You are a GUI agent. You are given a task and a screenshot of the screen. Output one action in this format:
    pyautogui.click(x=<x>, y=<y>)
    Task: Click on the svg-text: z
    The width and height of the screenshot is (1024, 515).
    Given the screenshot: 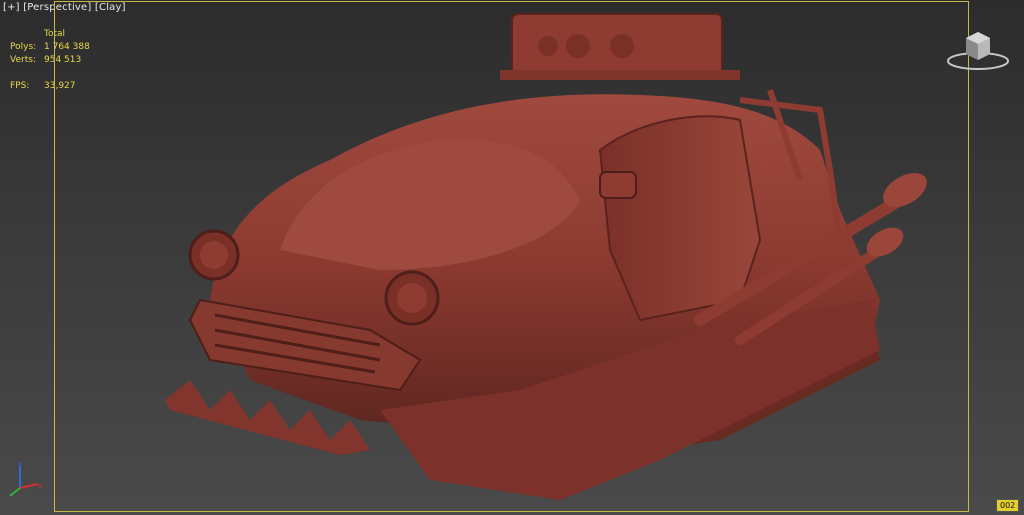 What is the action you would take?
    pyautogui.click(x=20, y=464)
    